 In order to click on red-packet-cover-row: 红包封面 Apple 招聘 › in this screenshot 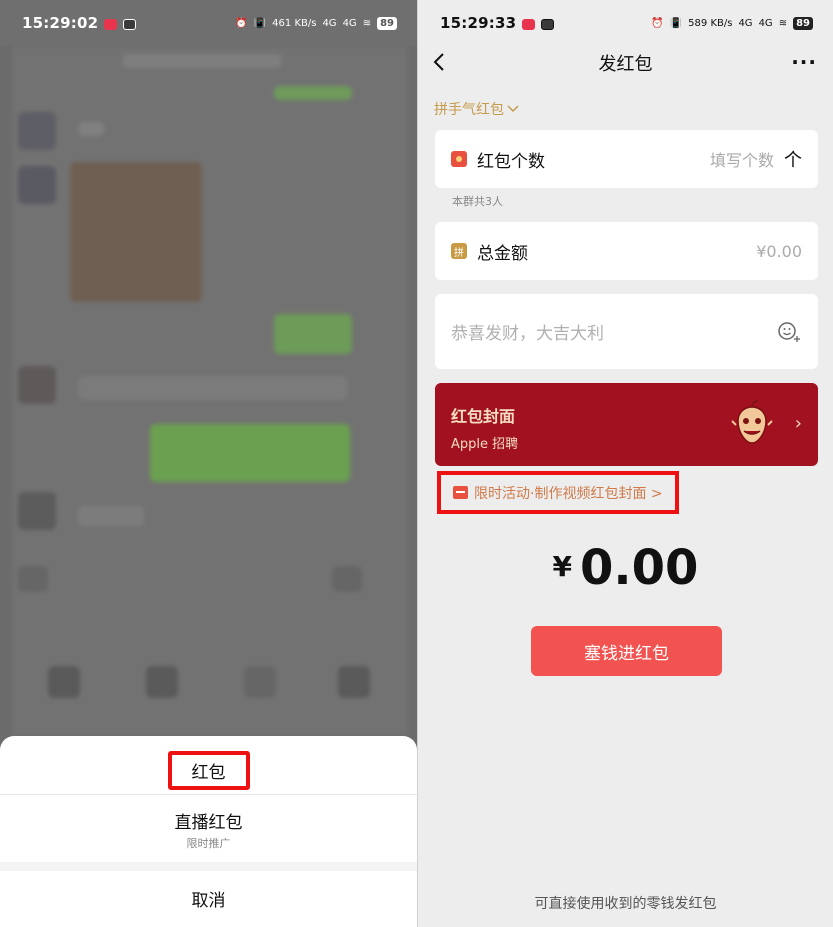, I will do `click(626, 424)`.